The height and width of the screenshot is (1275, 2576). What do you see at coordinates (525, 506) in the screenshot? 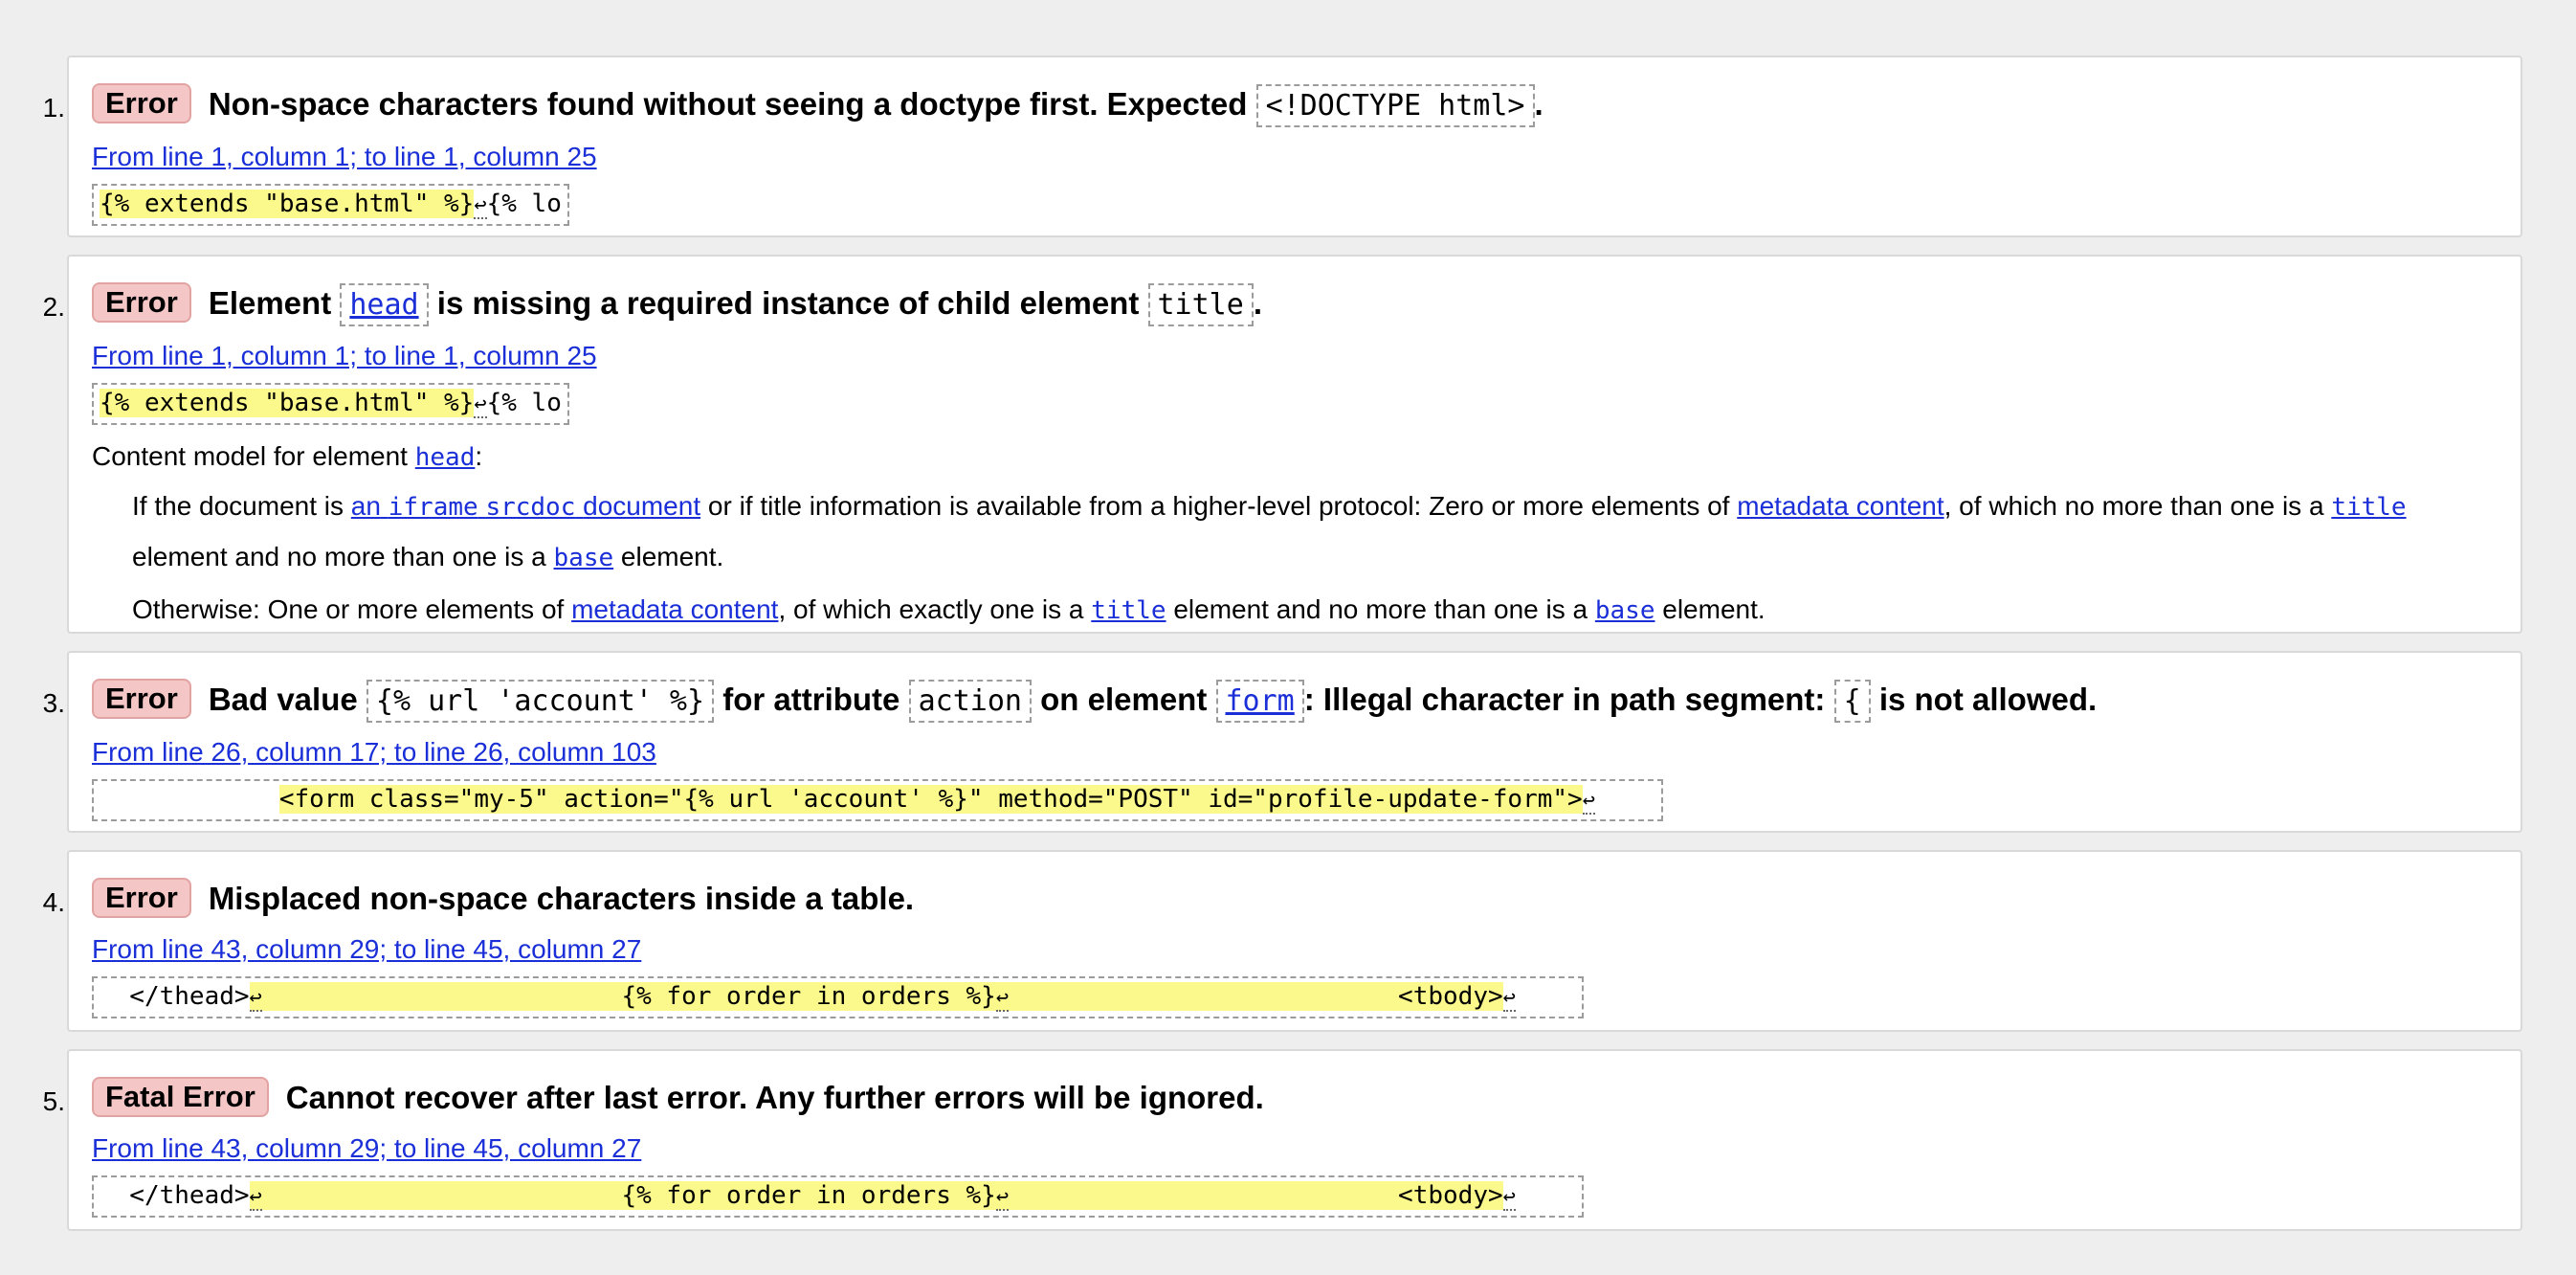
I see `iframe-srcdoc-link: an iframe srcdoc document` at bounding box center [525, 506].